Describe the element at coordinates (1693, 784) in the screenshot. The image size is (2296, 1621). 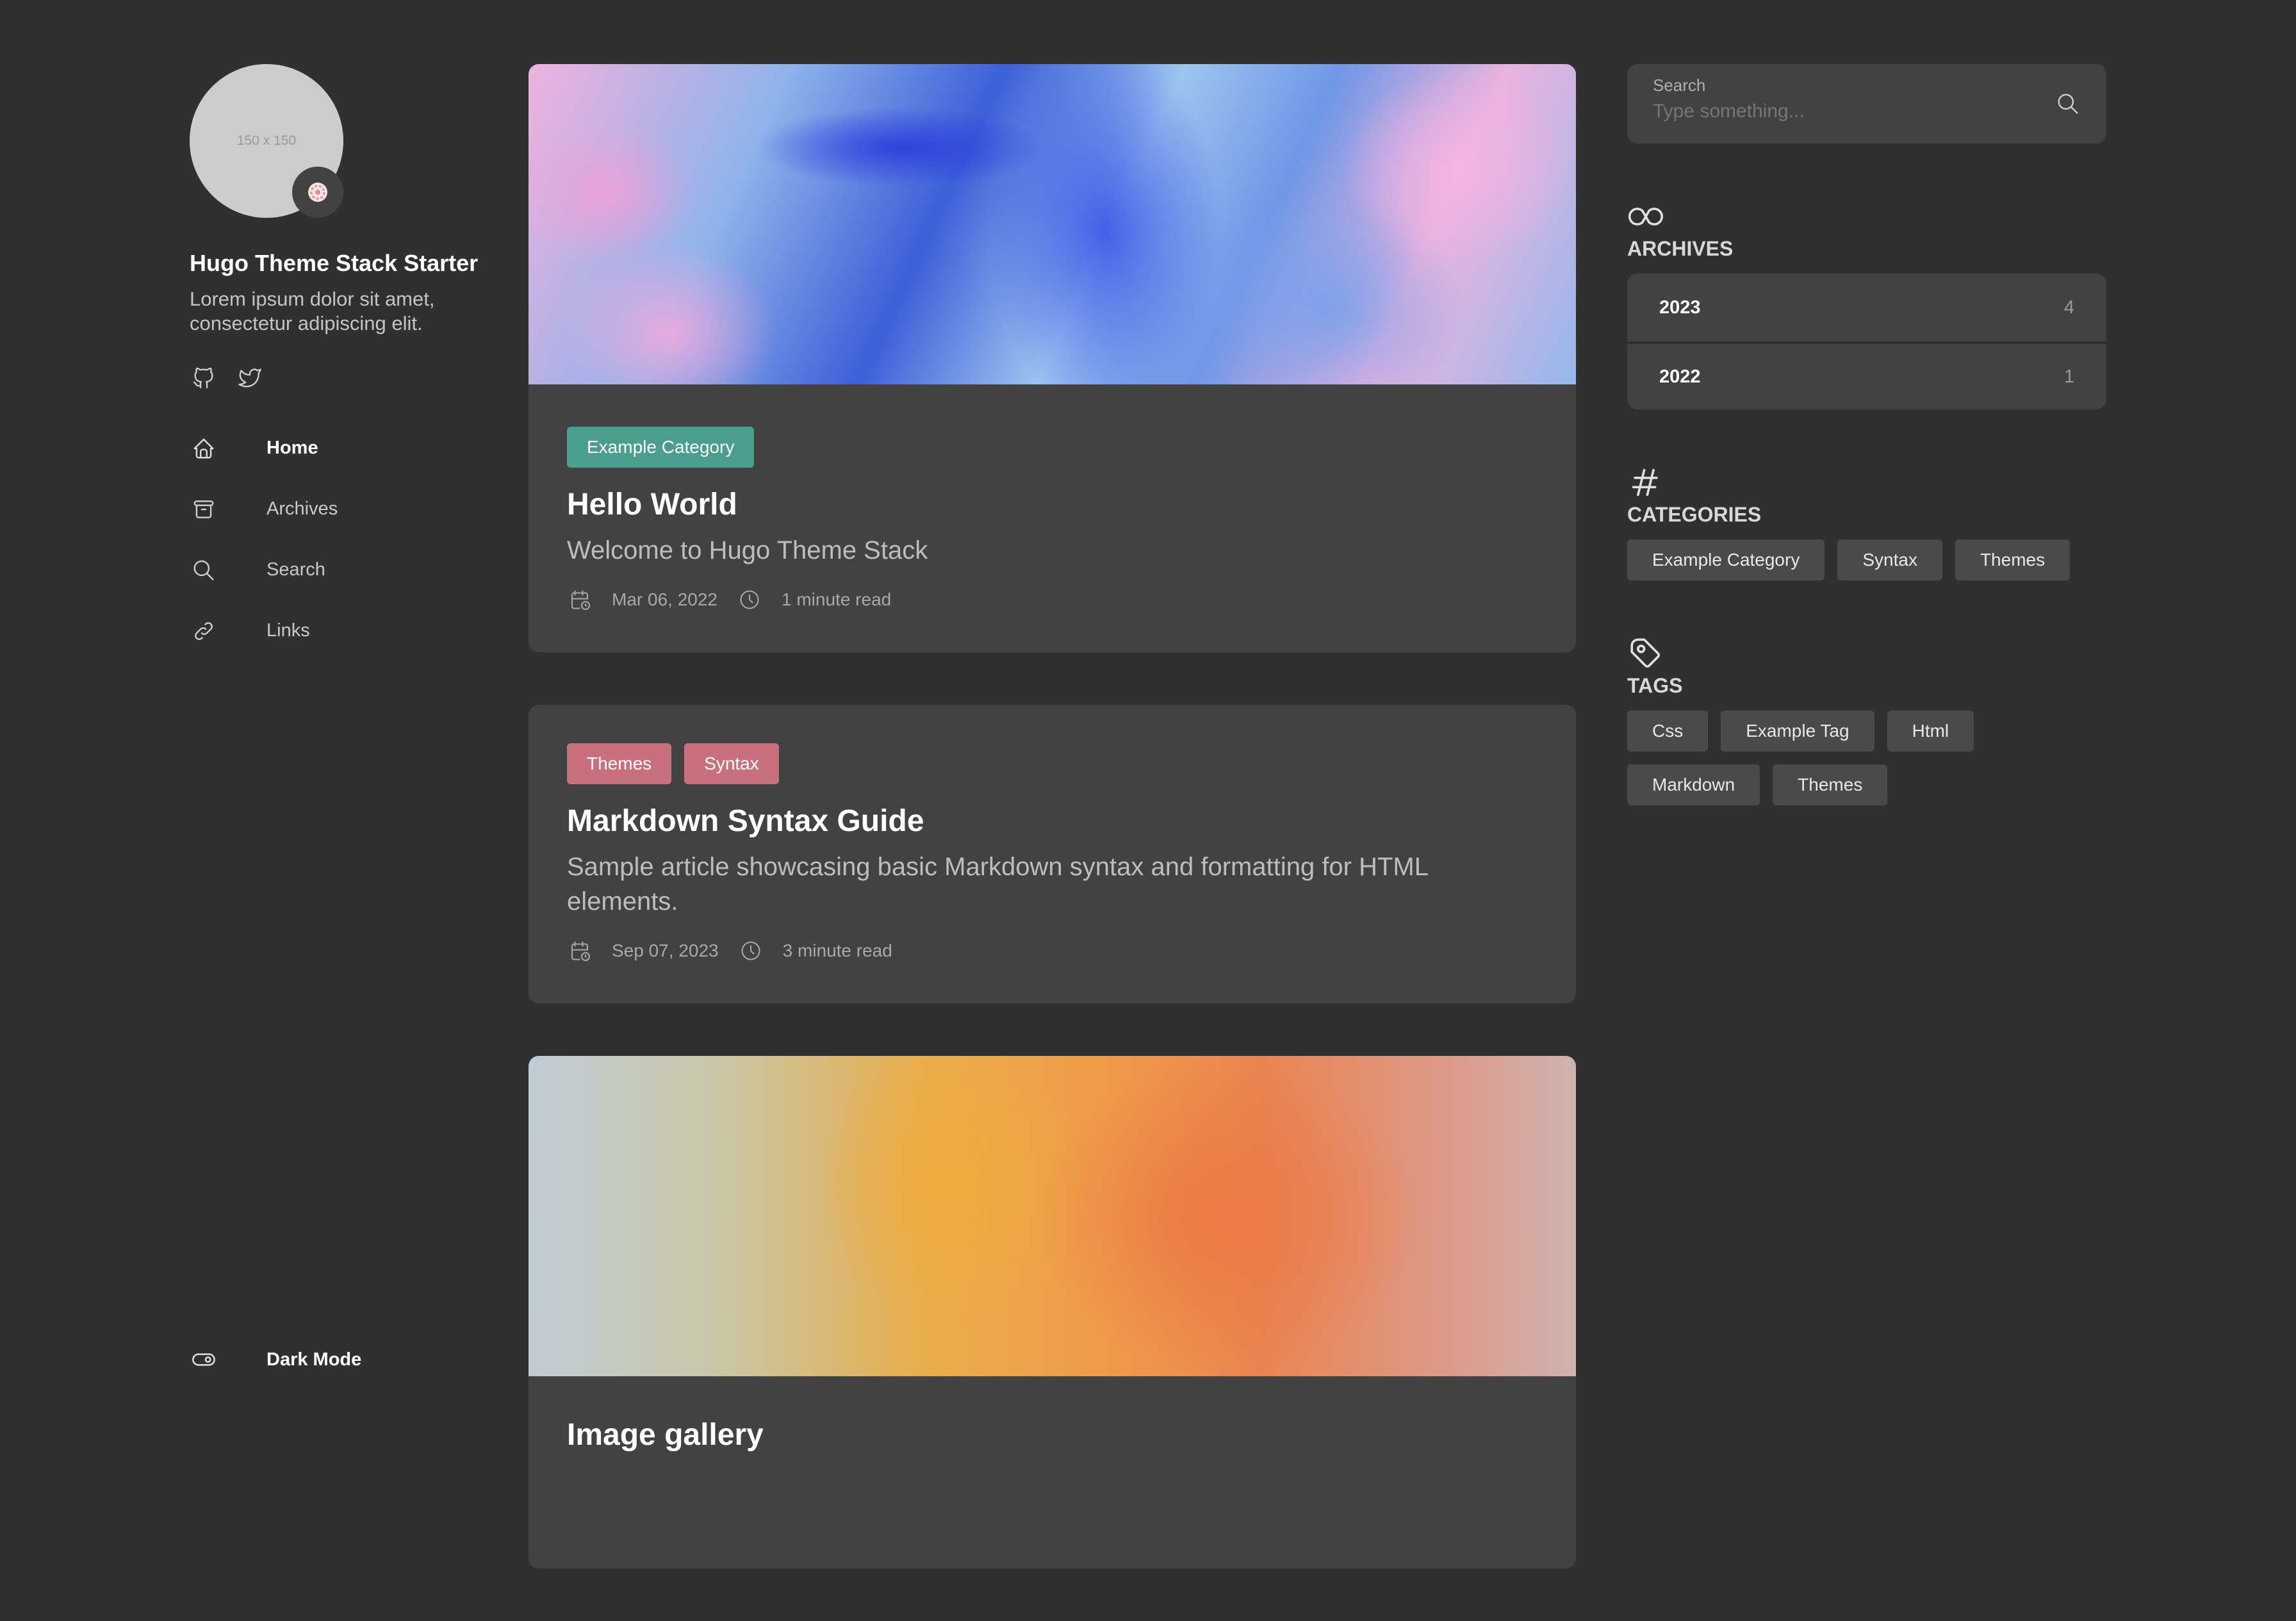
I see `tag-chip: Markdown` at that location.